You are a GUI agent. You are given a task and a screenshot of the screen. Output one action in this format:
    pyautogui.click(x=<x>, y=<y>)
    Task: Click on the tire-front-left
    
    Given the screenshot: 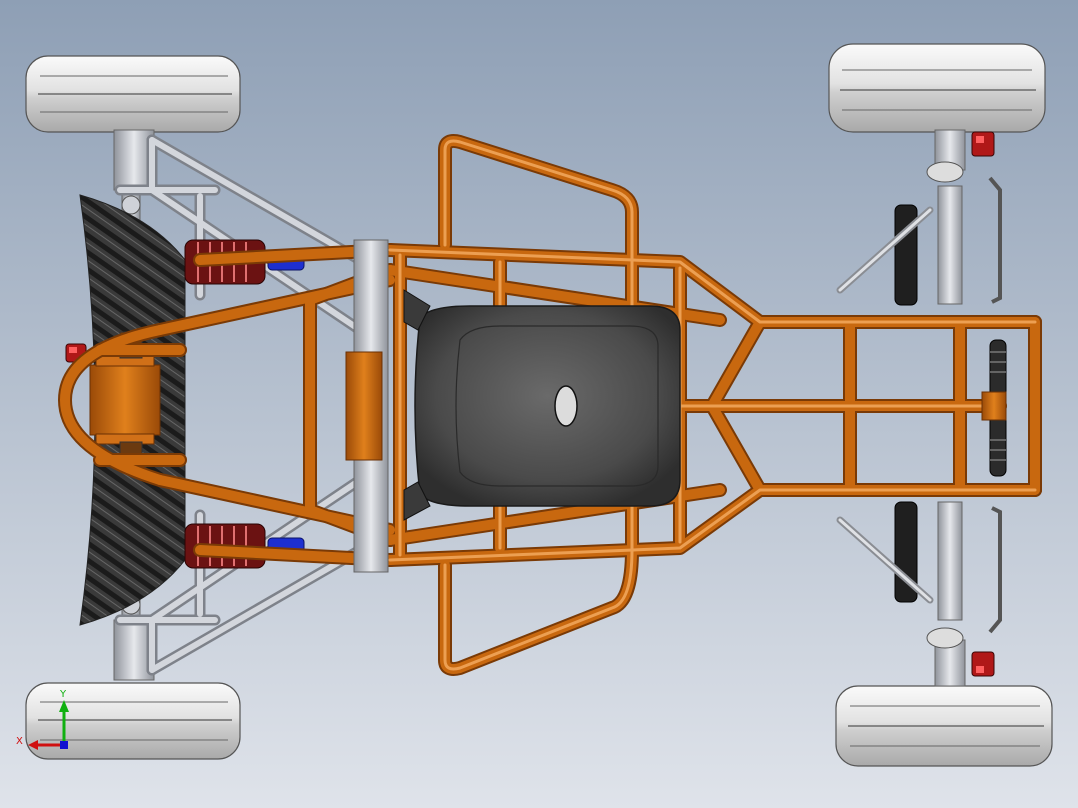 What is the action you would take?
    pyautogui.click(x=937, y=88)
    